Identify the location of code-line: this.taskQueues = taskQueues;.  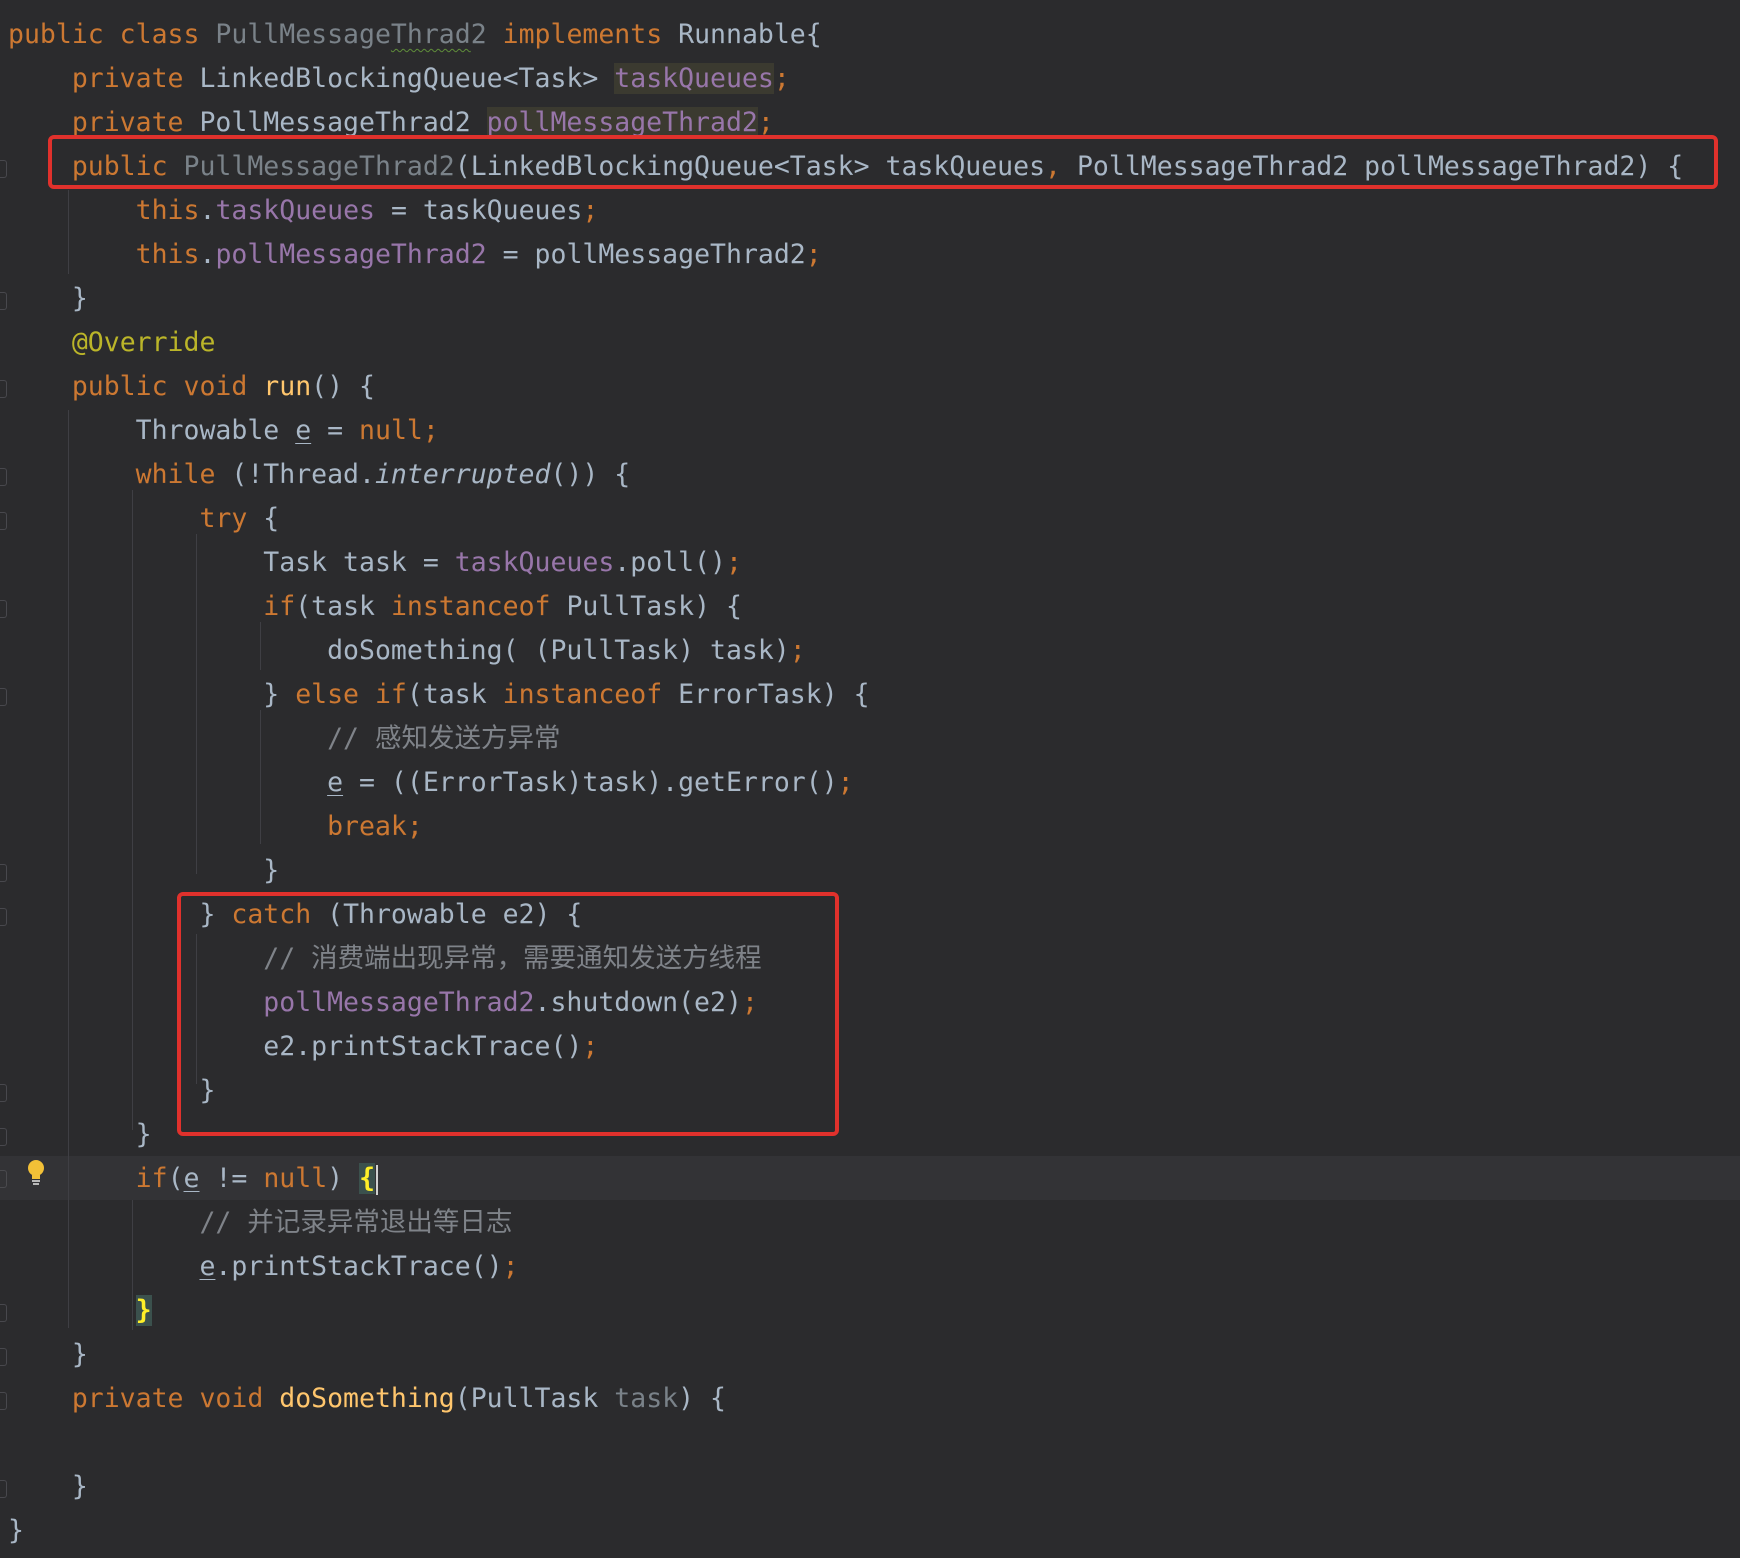
(303, 211).